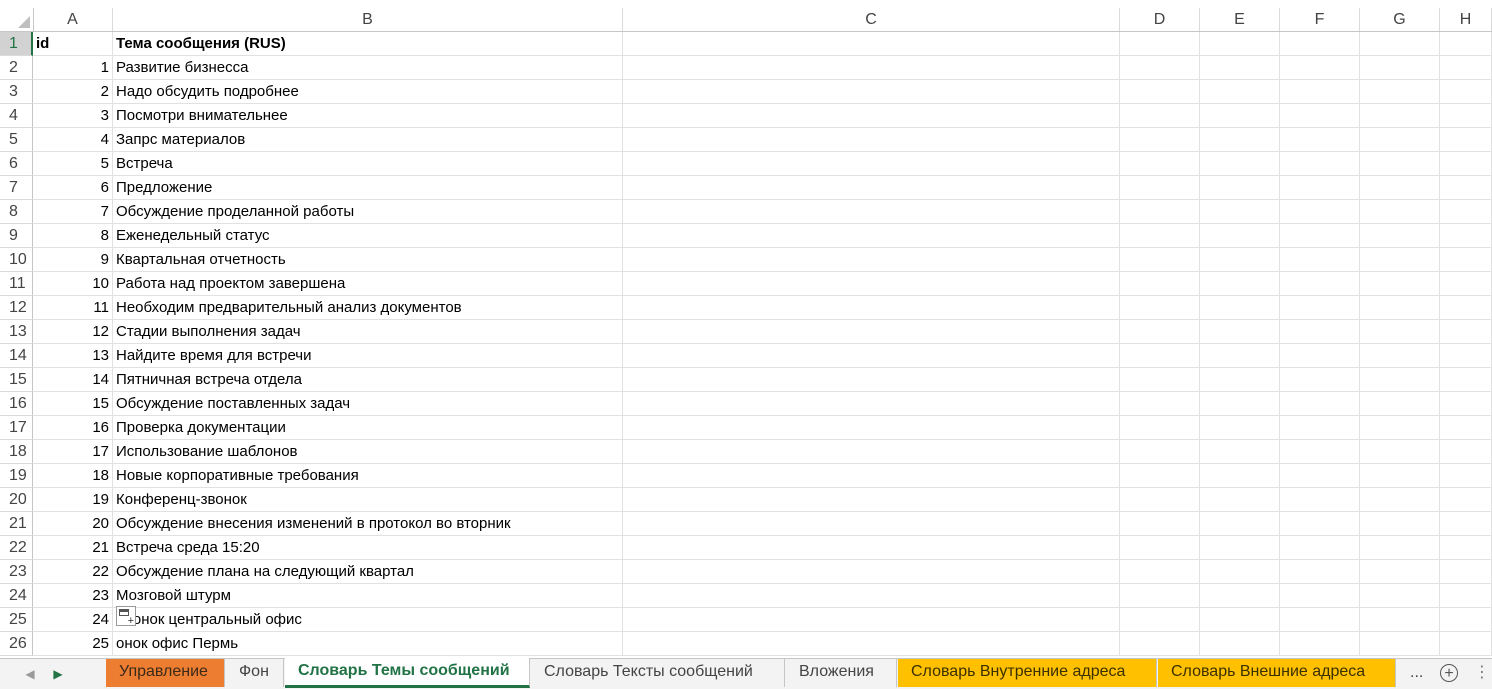 The height and width of the screenshot is (689, 1492). I want to click on column-header-g: G, so click(1400, 19).